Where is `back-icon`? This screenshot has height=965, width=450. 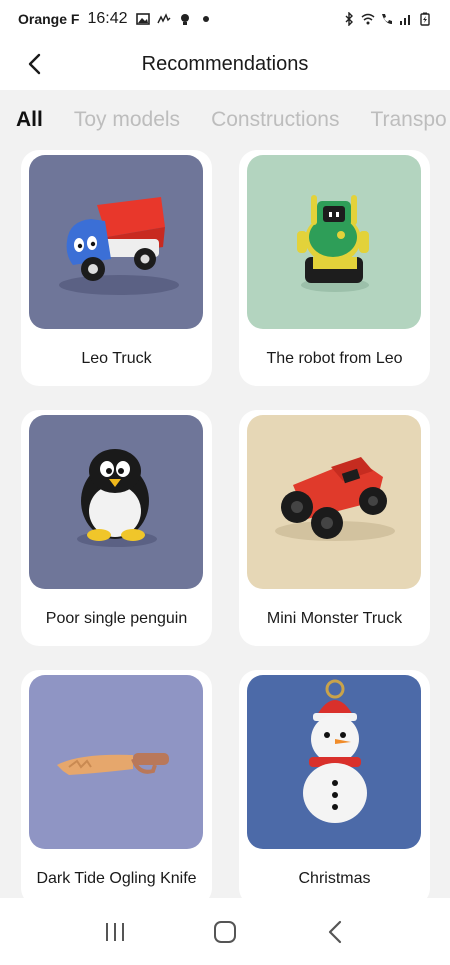
back-icon is located at coordinates (335, 931).